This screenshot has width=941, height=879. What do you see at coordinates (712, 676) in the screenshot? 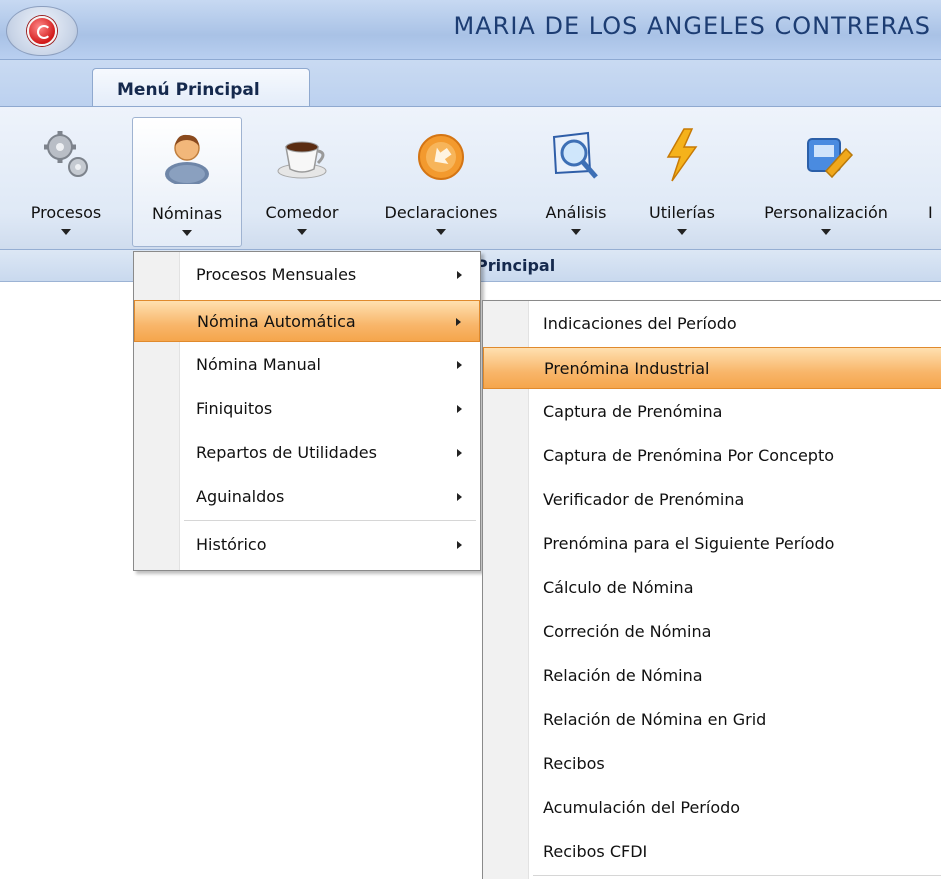
I see `menu-item-relacion-de-nomina: Relación de Nómina` at bounding box center [712, 676].